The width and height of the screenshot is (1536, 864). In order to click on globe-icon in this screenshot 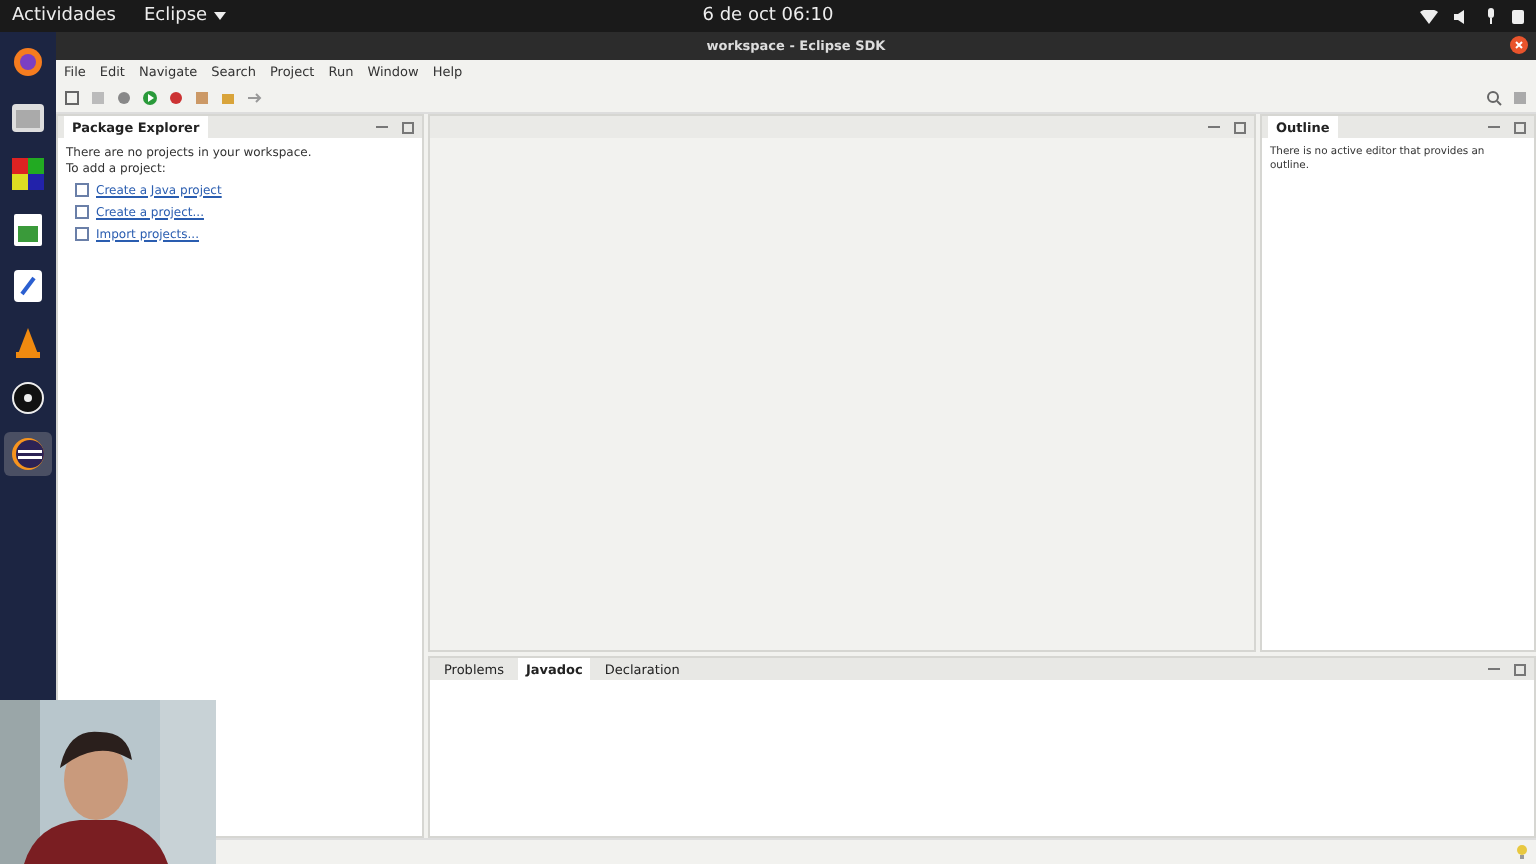, I will do `click(28, 62)`.